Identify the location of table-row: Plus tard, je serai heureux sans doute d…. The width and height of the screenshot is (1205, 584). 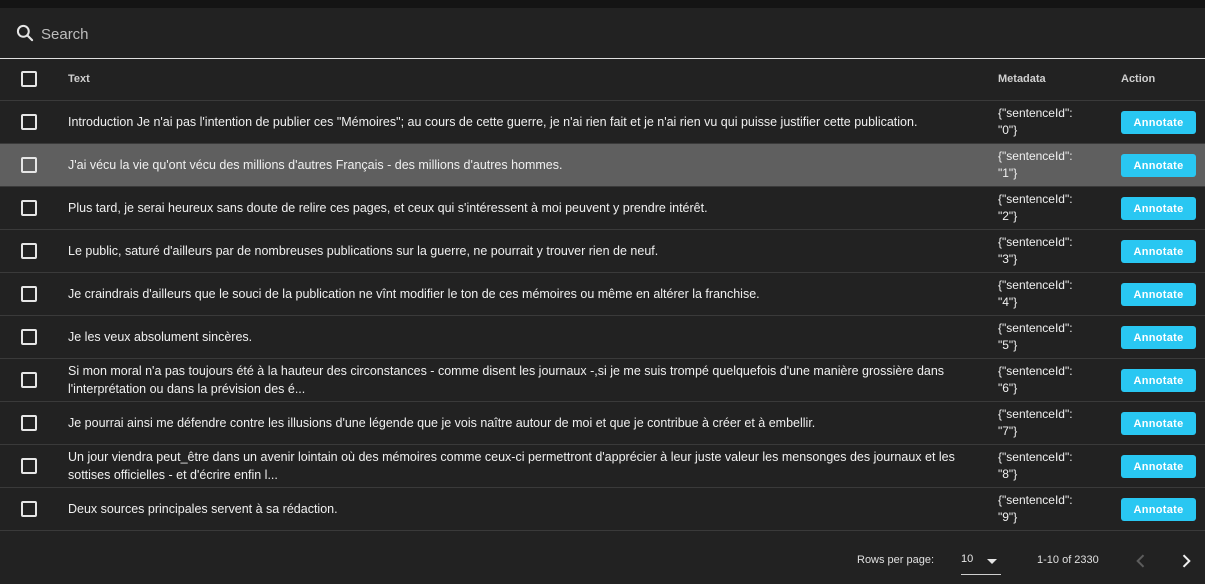
(602, 208).